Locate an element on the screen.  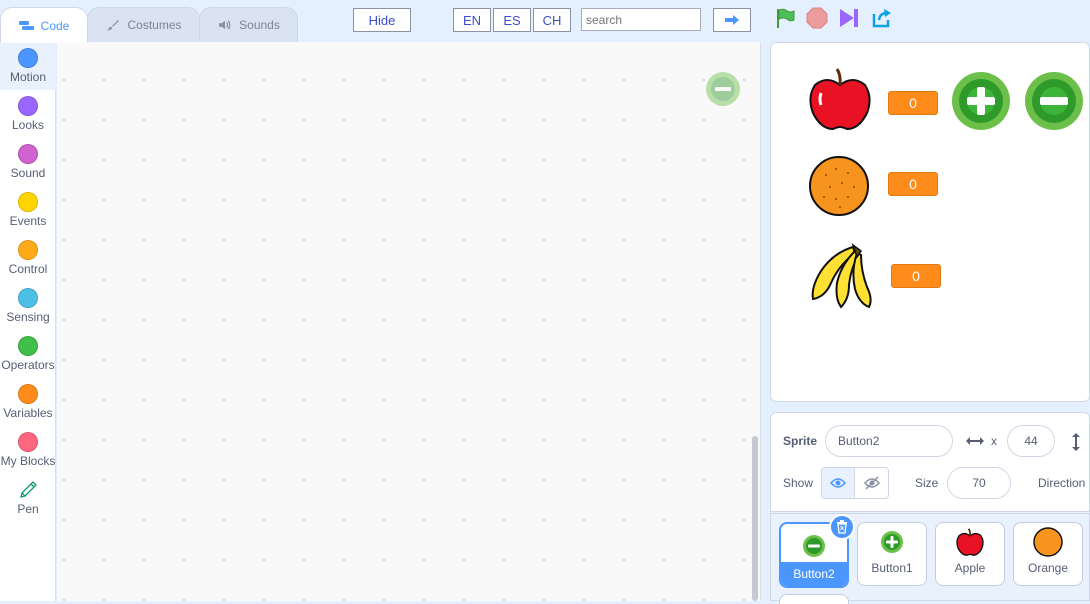
sprite-label: Sprite is located at coordinates (800, 441).